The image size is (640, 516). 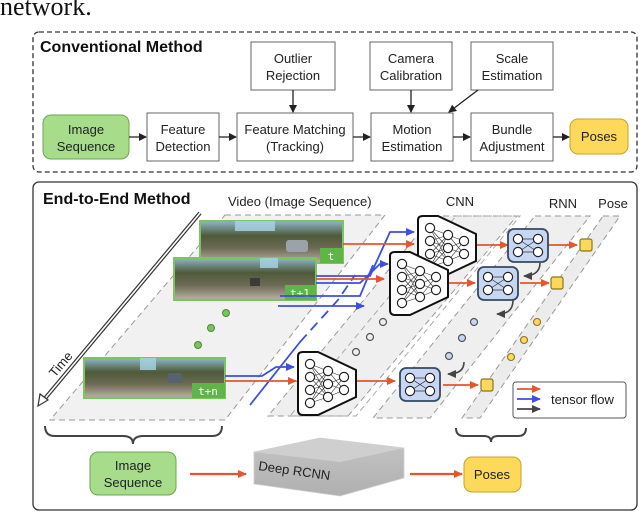 What do you see at coordinates (271, 242) in the screenshot?
I see `frame-t: t` at bounding box center [271, 242].